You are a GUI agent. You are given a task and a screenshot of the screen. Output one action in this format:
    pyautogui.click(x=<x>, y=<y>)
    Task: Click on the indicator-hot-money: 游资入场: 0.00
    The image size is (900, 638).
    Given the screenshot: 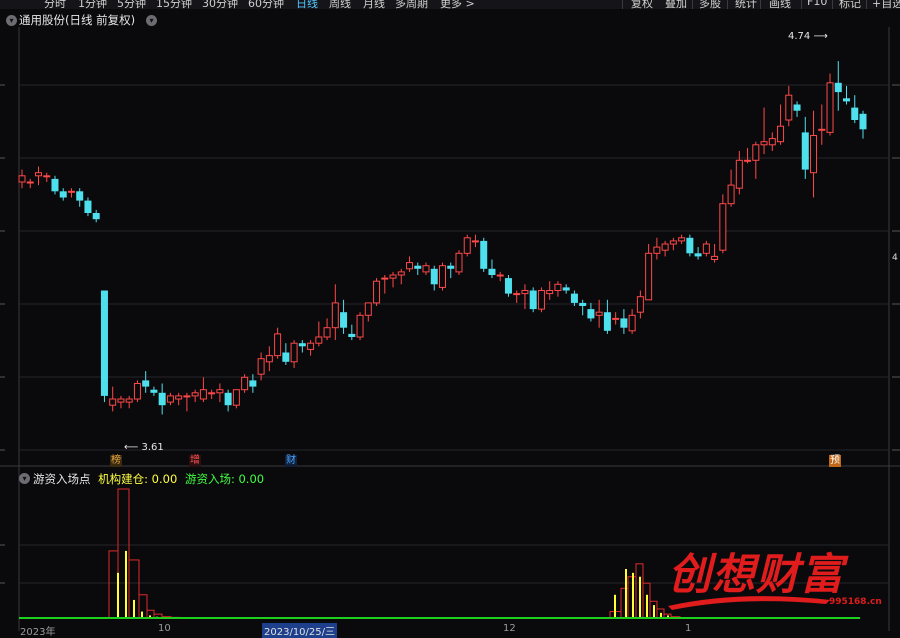 What is the action you would take?
    pyautogui.click(x=224, y=479)
    